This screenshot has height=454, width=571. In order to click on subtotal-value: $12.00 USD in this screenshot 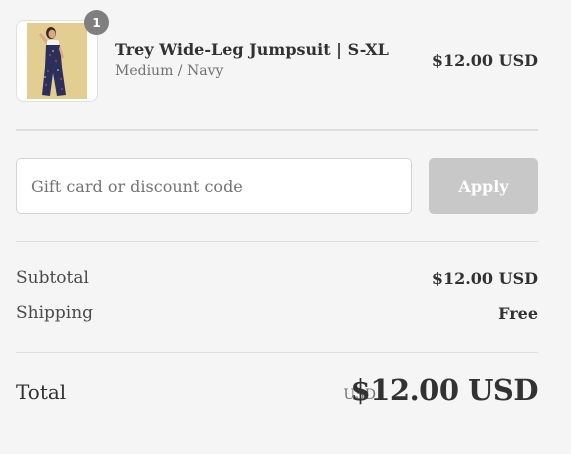, I will do `click(484, 278)`.